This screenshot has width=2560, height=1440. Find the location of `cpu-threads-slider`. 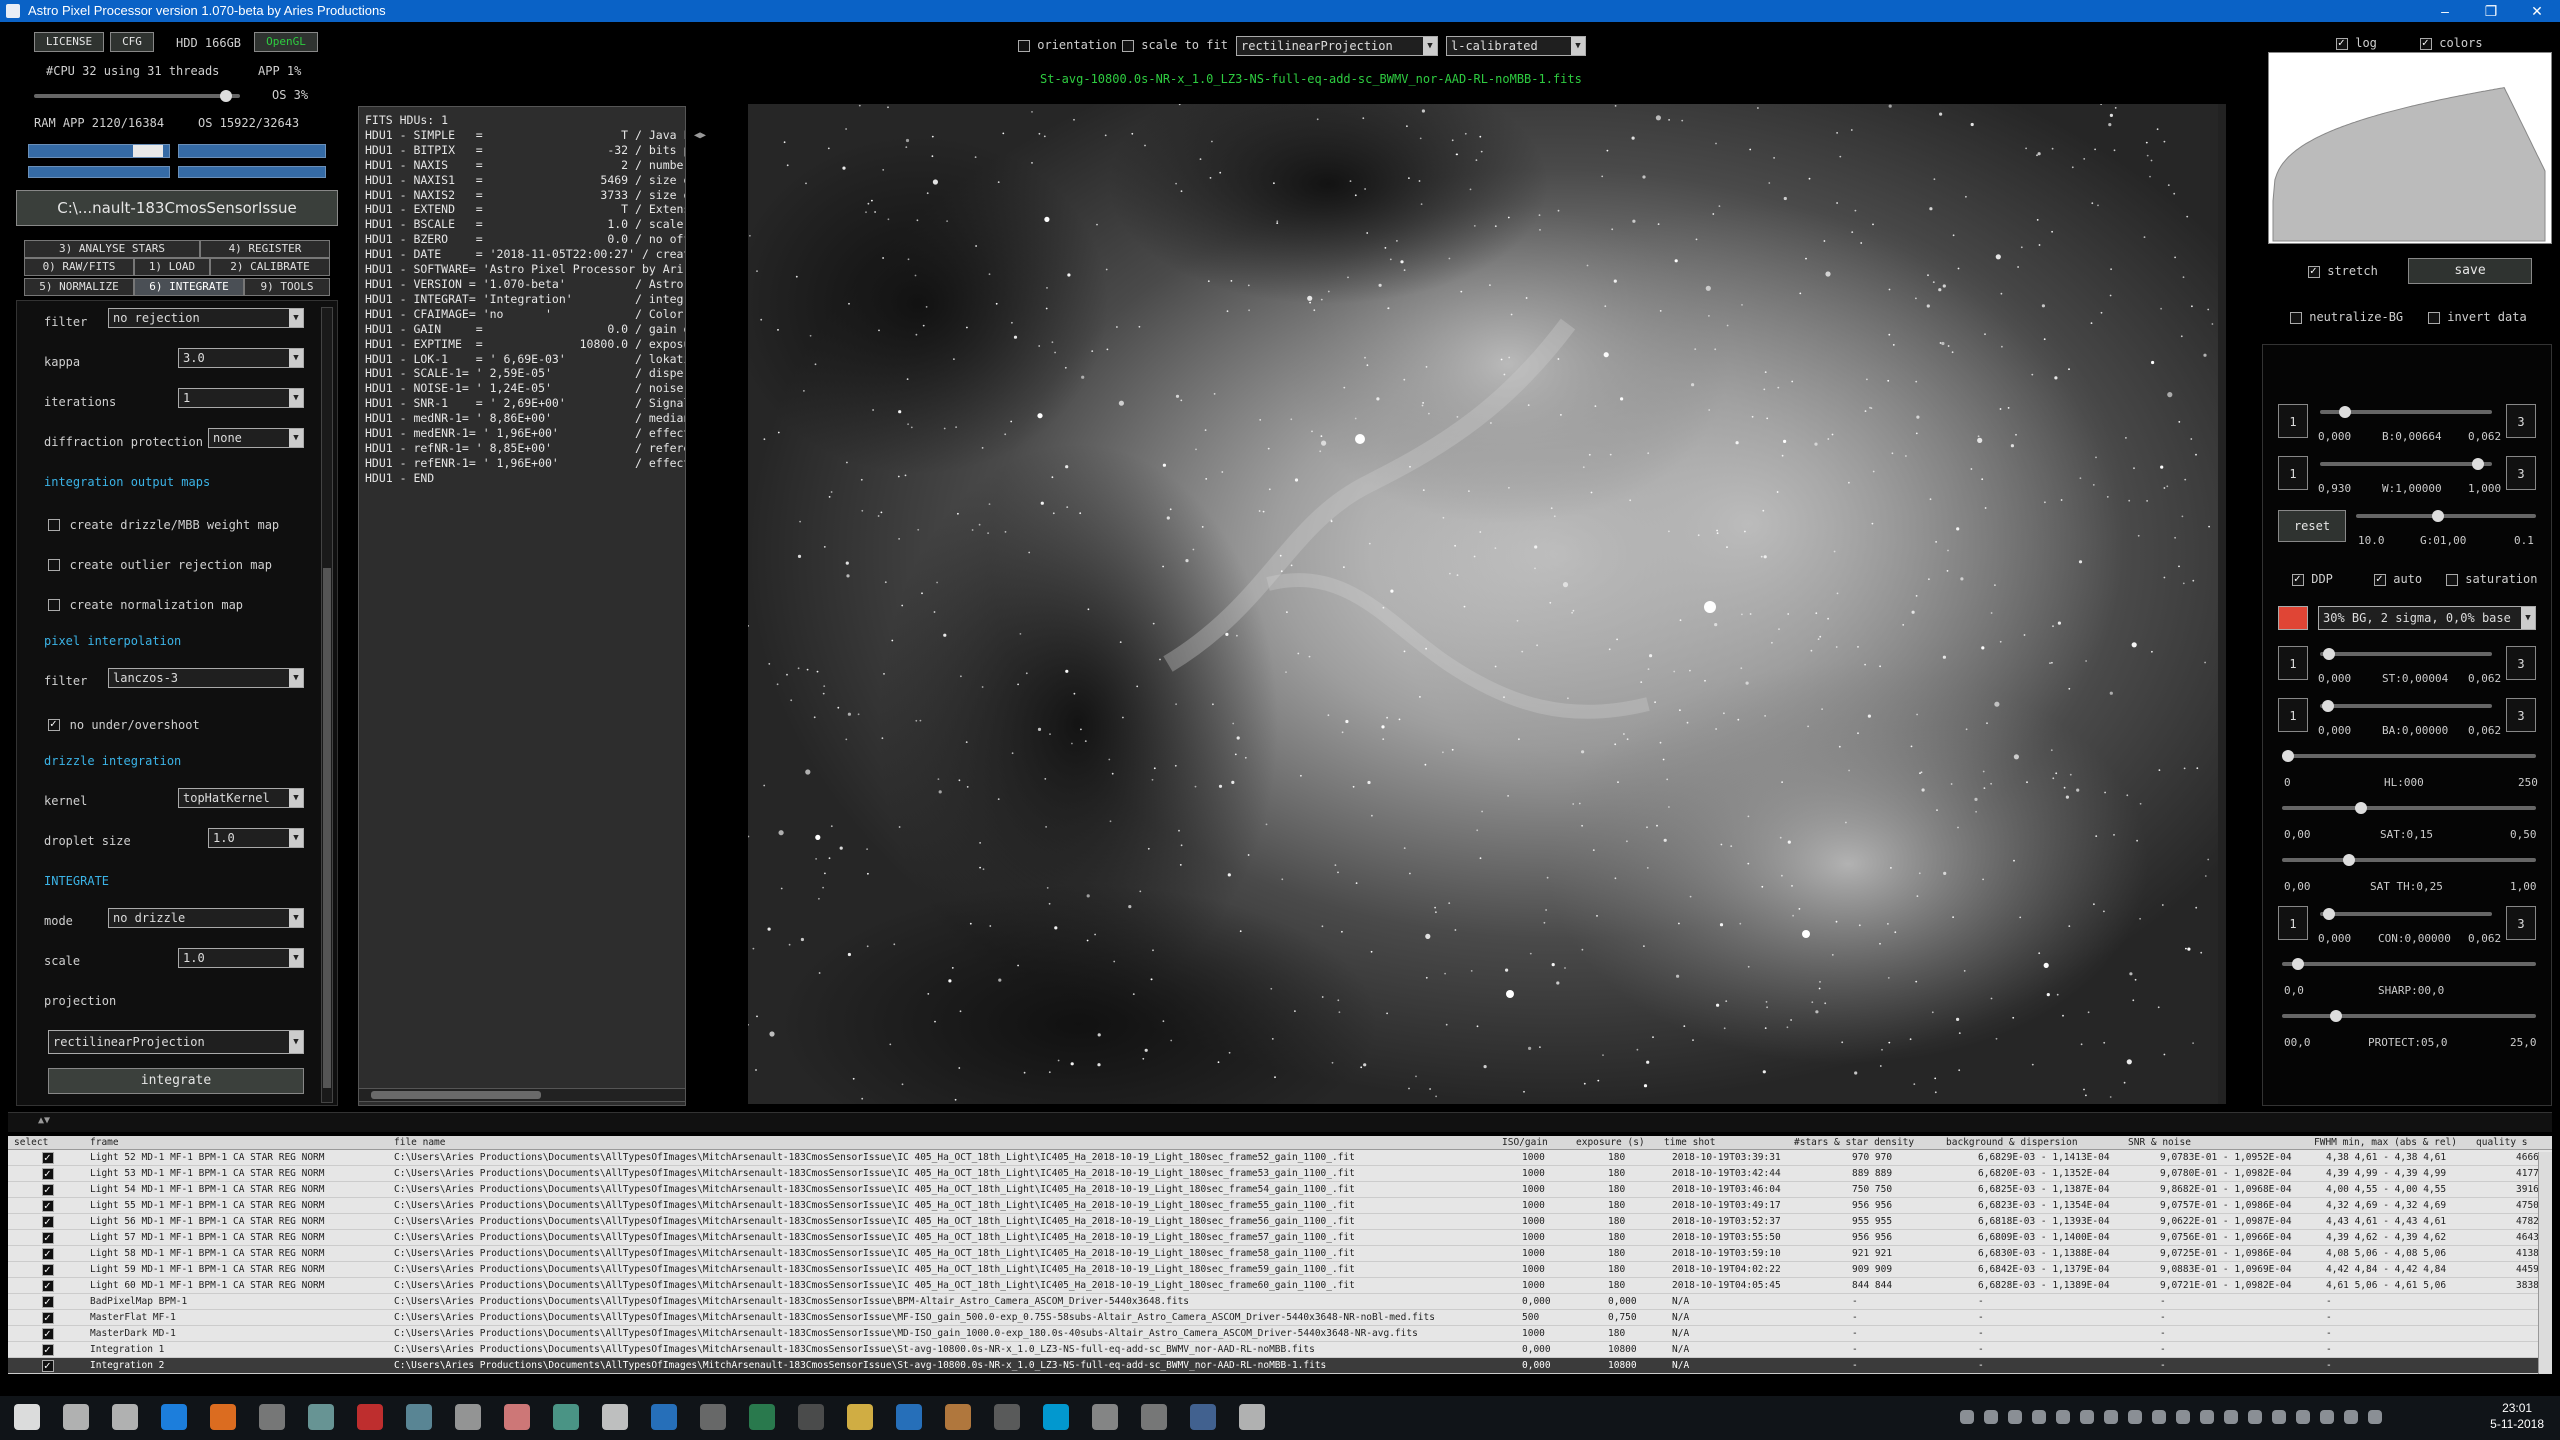

cpu-threads-slider is located at coordinates (137, 96).